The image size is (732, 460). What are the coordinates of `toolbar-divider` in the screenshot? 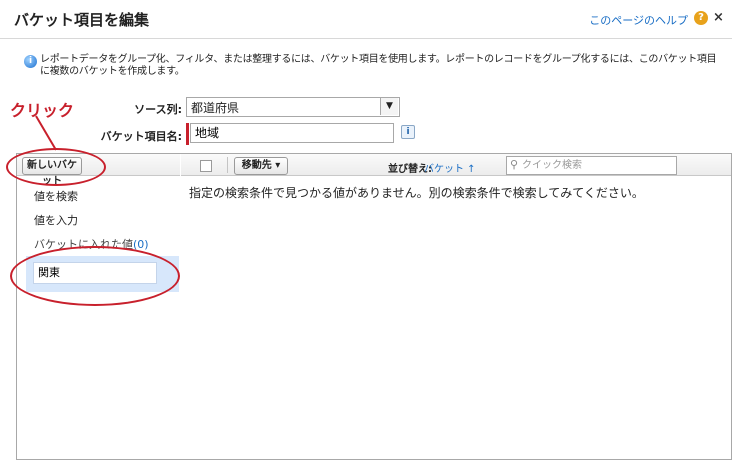 It's located at (227, 165).